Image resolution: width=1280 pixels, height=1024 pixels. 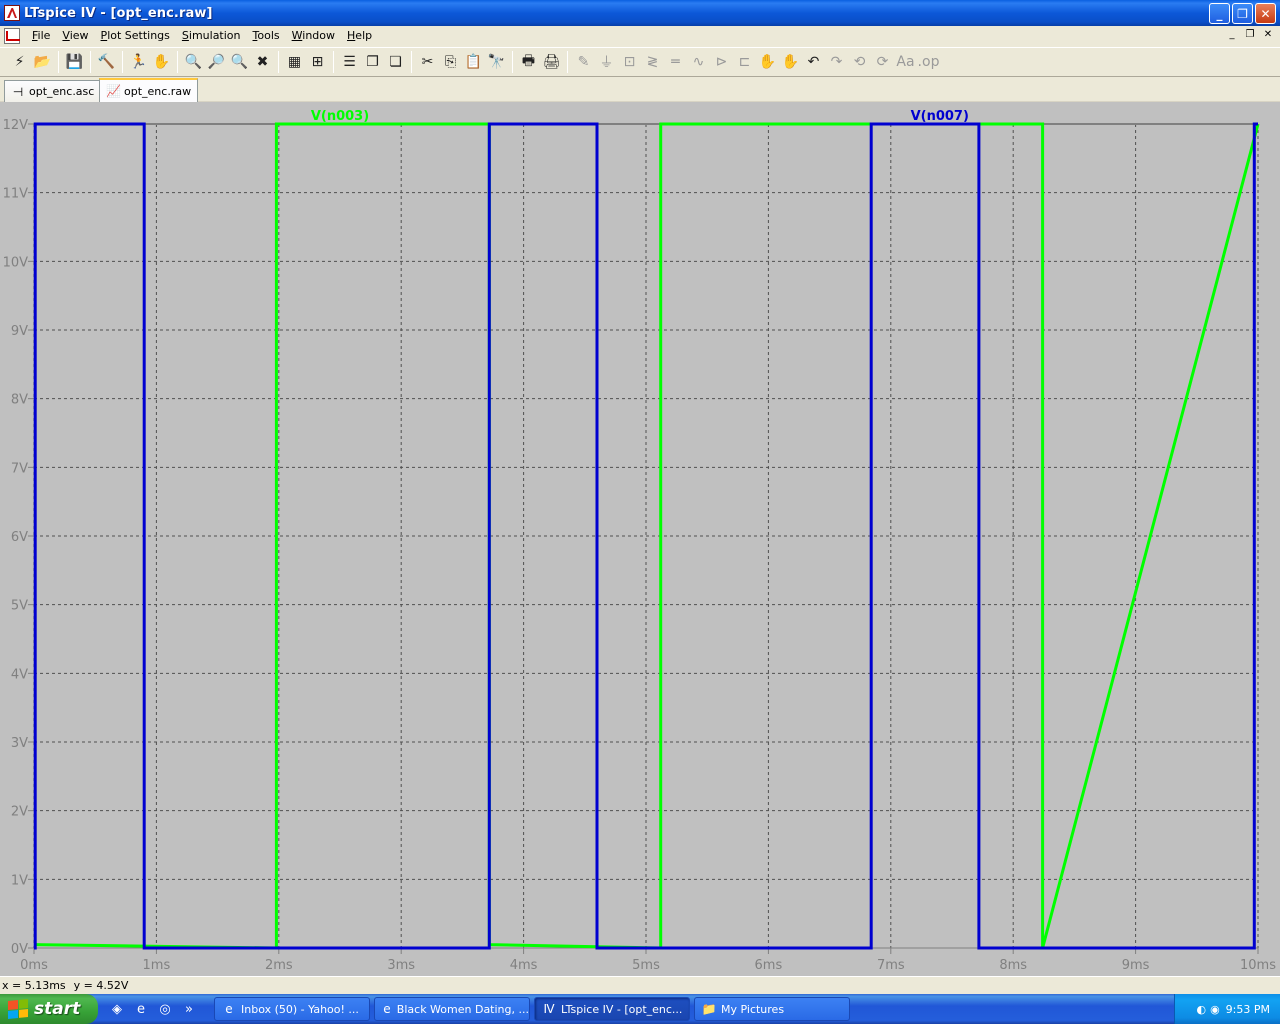 I want to click on menu-label: imulation, so click(x=214, y=35).